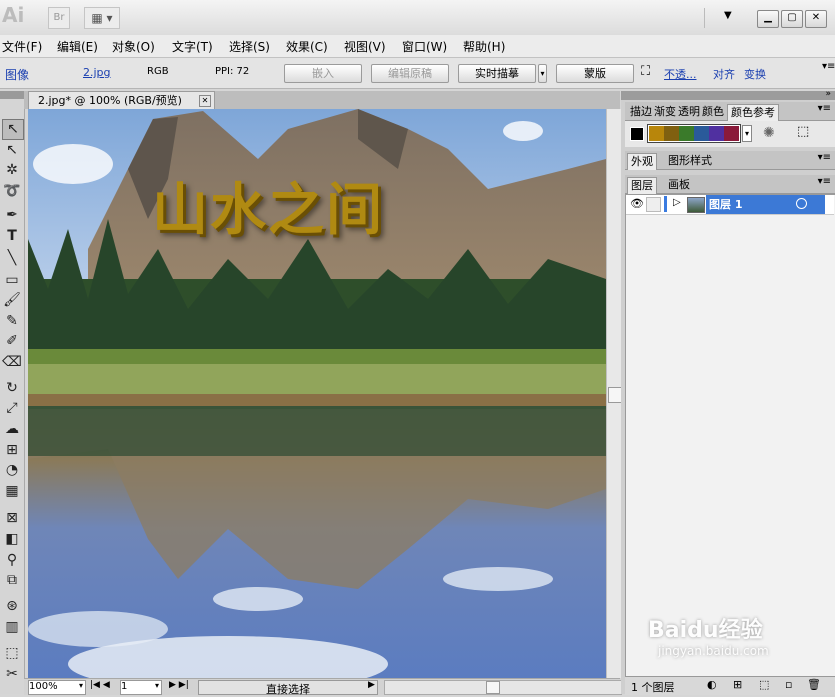 This screenshot has height=697, width=835. Describe the element at coordinates (12, 606) in the screenshot. I see `symbol-sprayer-tool-icon: ⊛` at that location.